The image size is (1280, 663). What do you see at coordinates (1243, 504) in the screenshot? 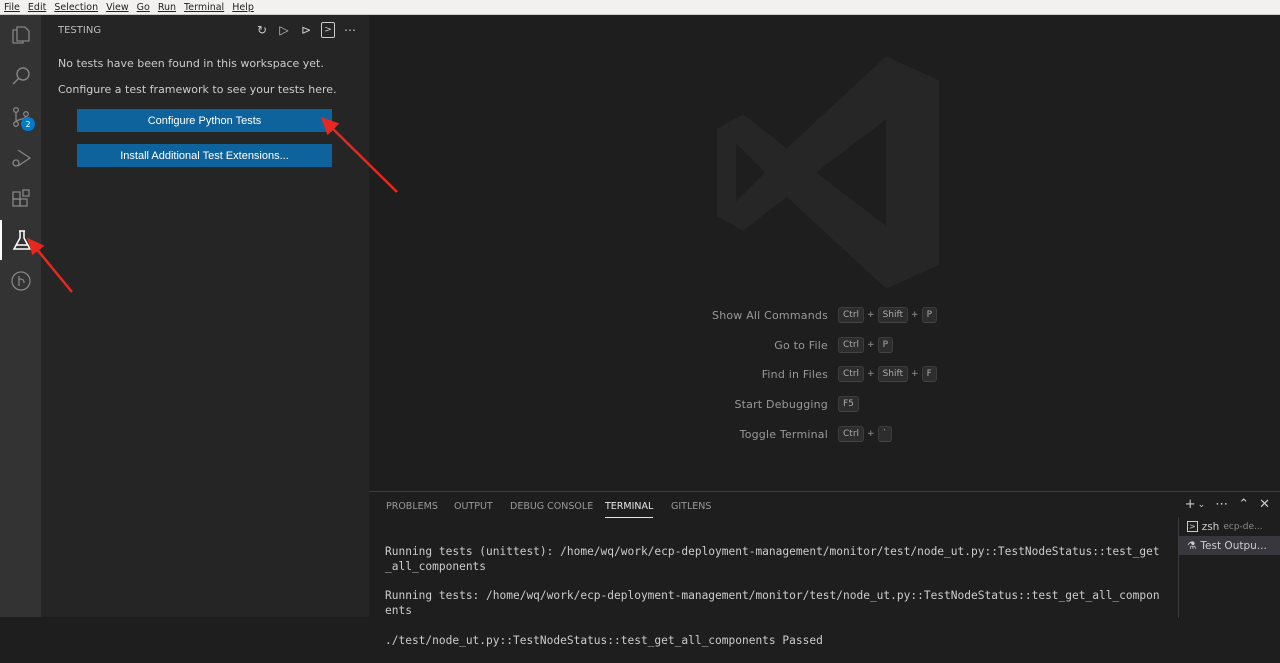
I see `maximize-panel-icon: ⌃` at bounding box center [1243, 504].